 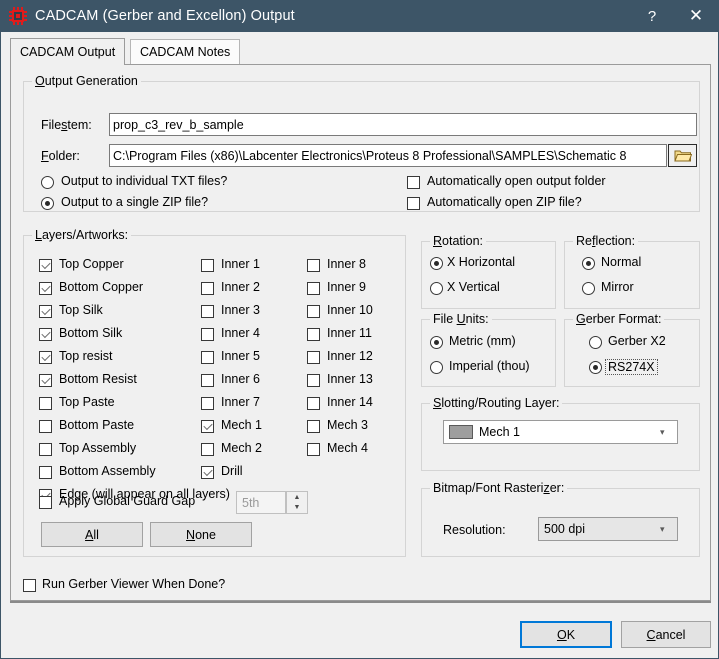 I want to click on checkbox-layer-label: Mech 1, so click(x=241, y=425).